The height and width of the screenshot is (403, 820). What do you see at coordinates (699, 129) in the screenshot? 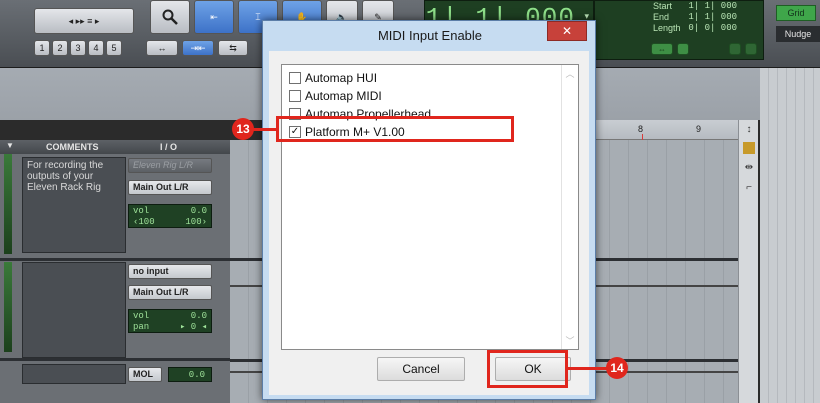
I see `ruler-mark-9: 9` at bounding box center [699, 129].